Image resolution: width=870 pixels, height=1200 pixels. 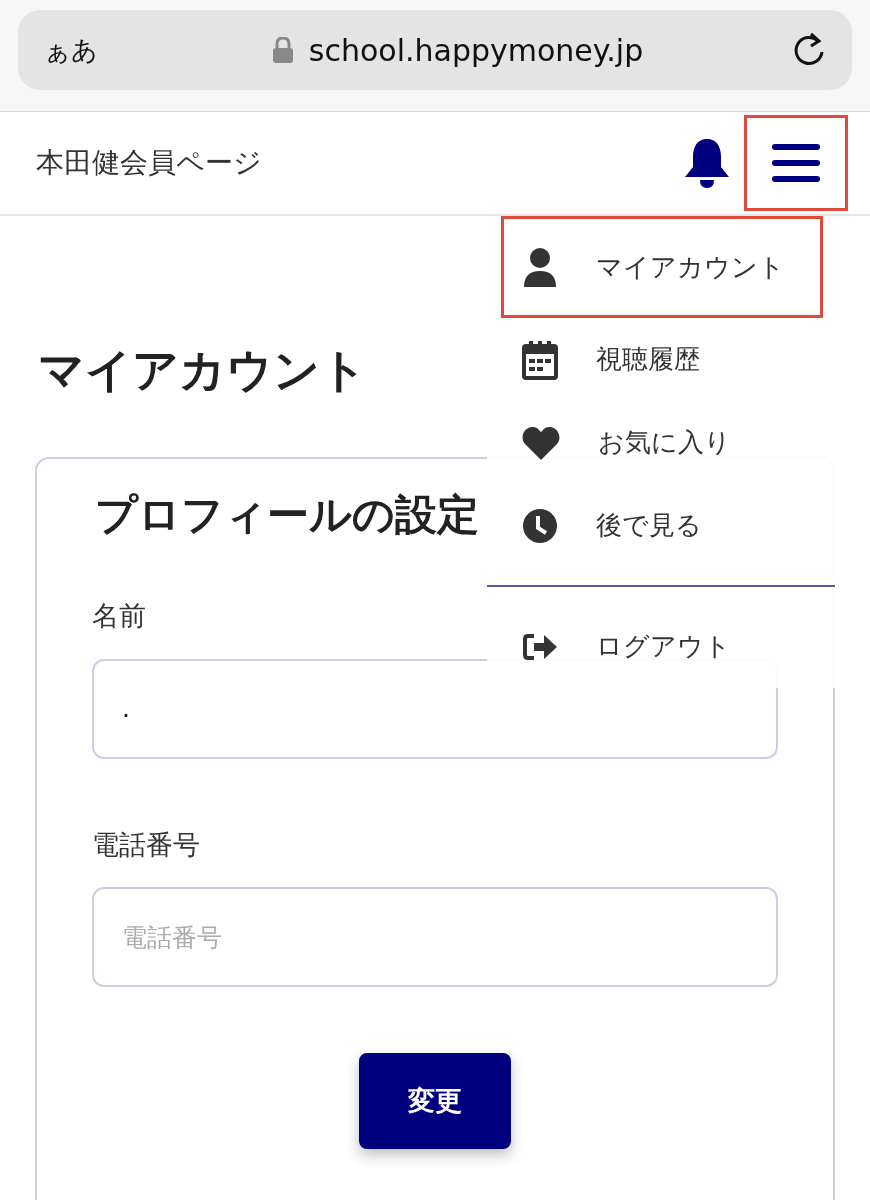 I want to click on menu-label: お気に入り, so click(x=664, y=442).